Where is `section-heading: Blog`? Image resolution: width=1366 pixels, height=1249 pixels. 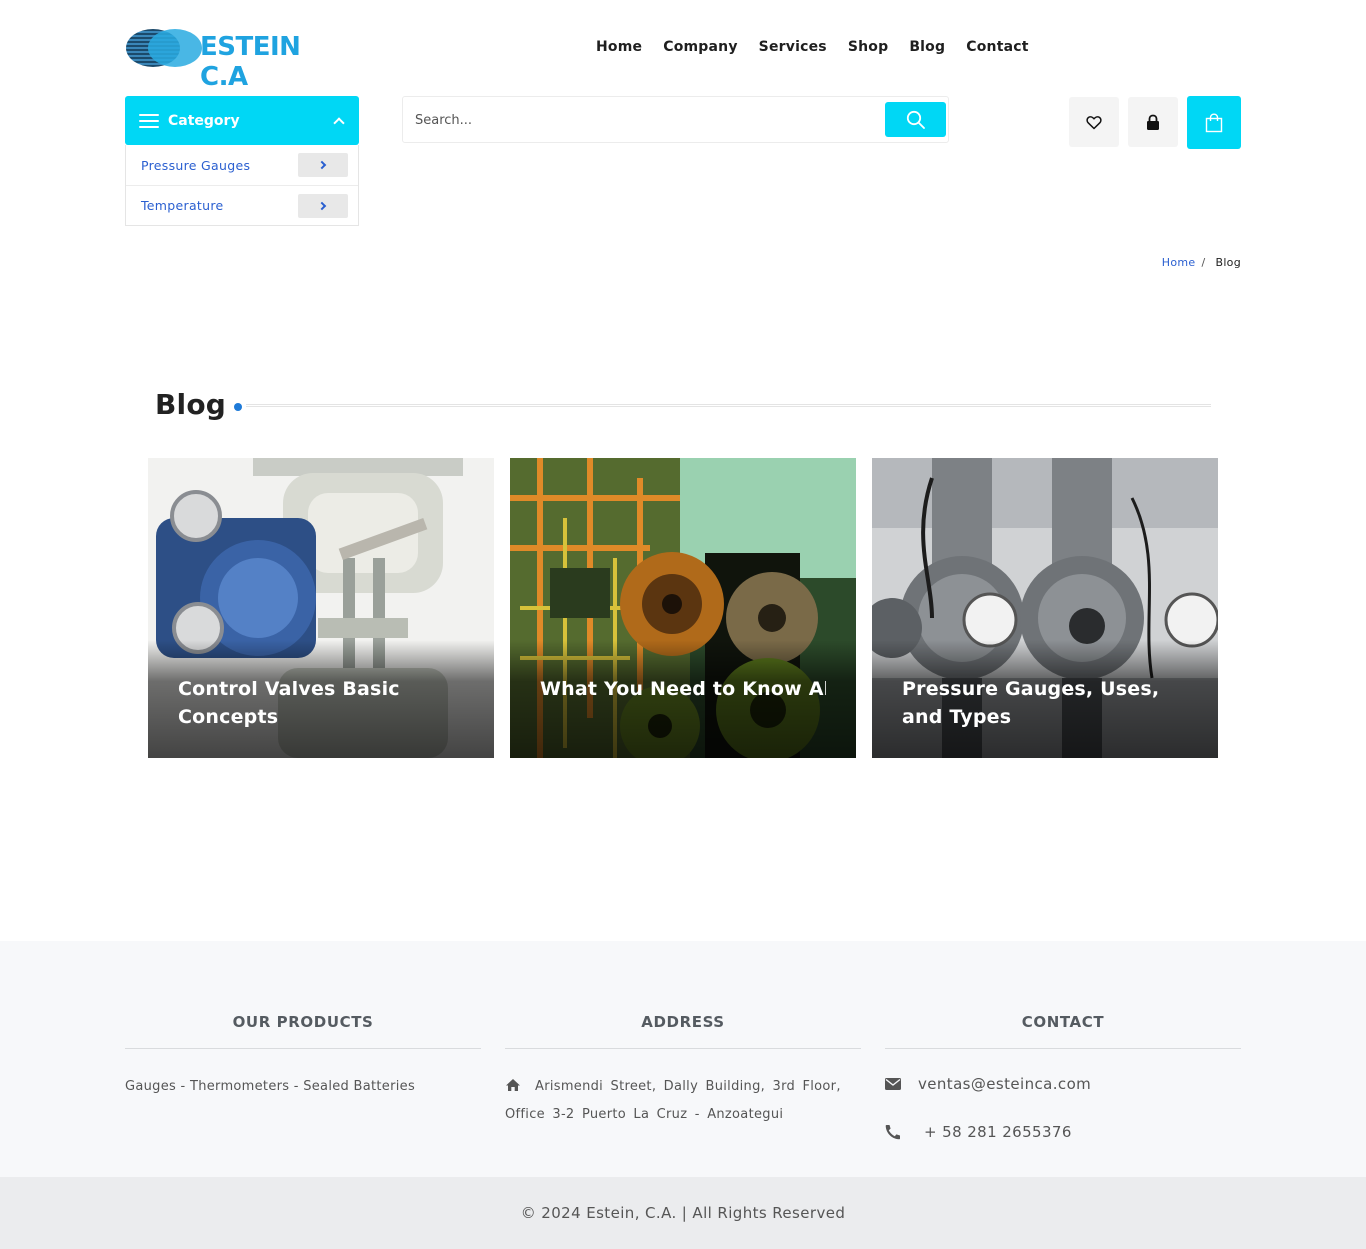
section-heading: Blog is located at coordinates (199, 404).